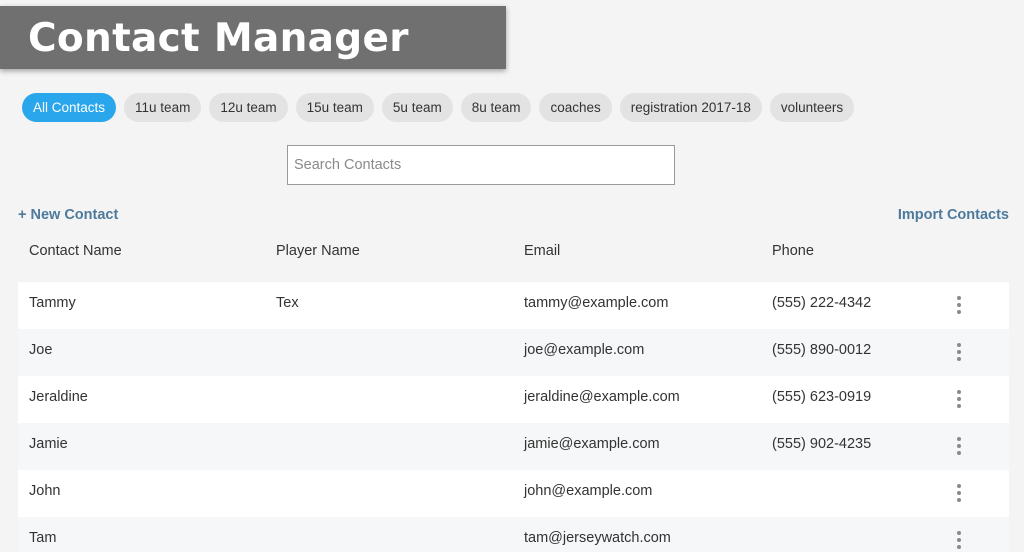 The width and height of the screenshot is (1024, 552). What do you see at coordinates (48, 444) in the screenshot?
I see `contact-name-cell: Jamie` at bounding box center [48, 444].